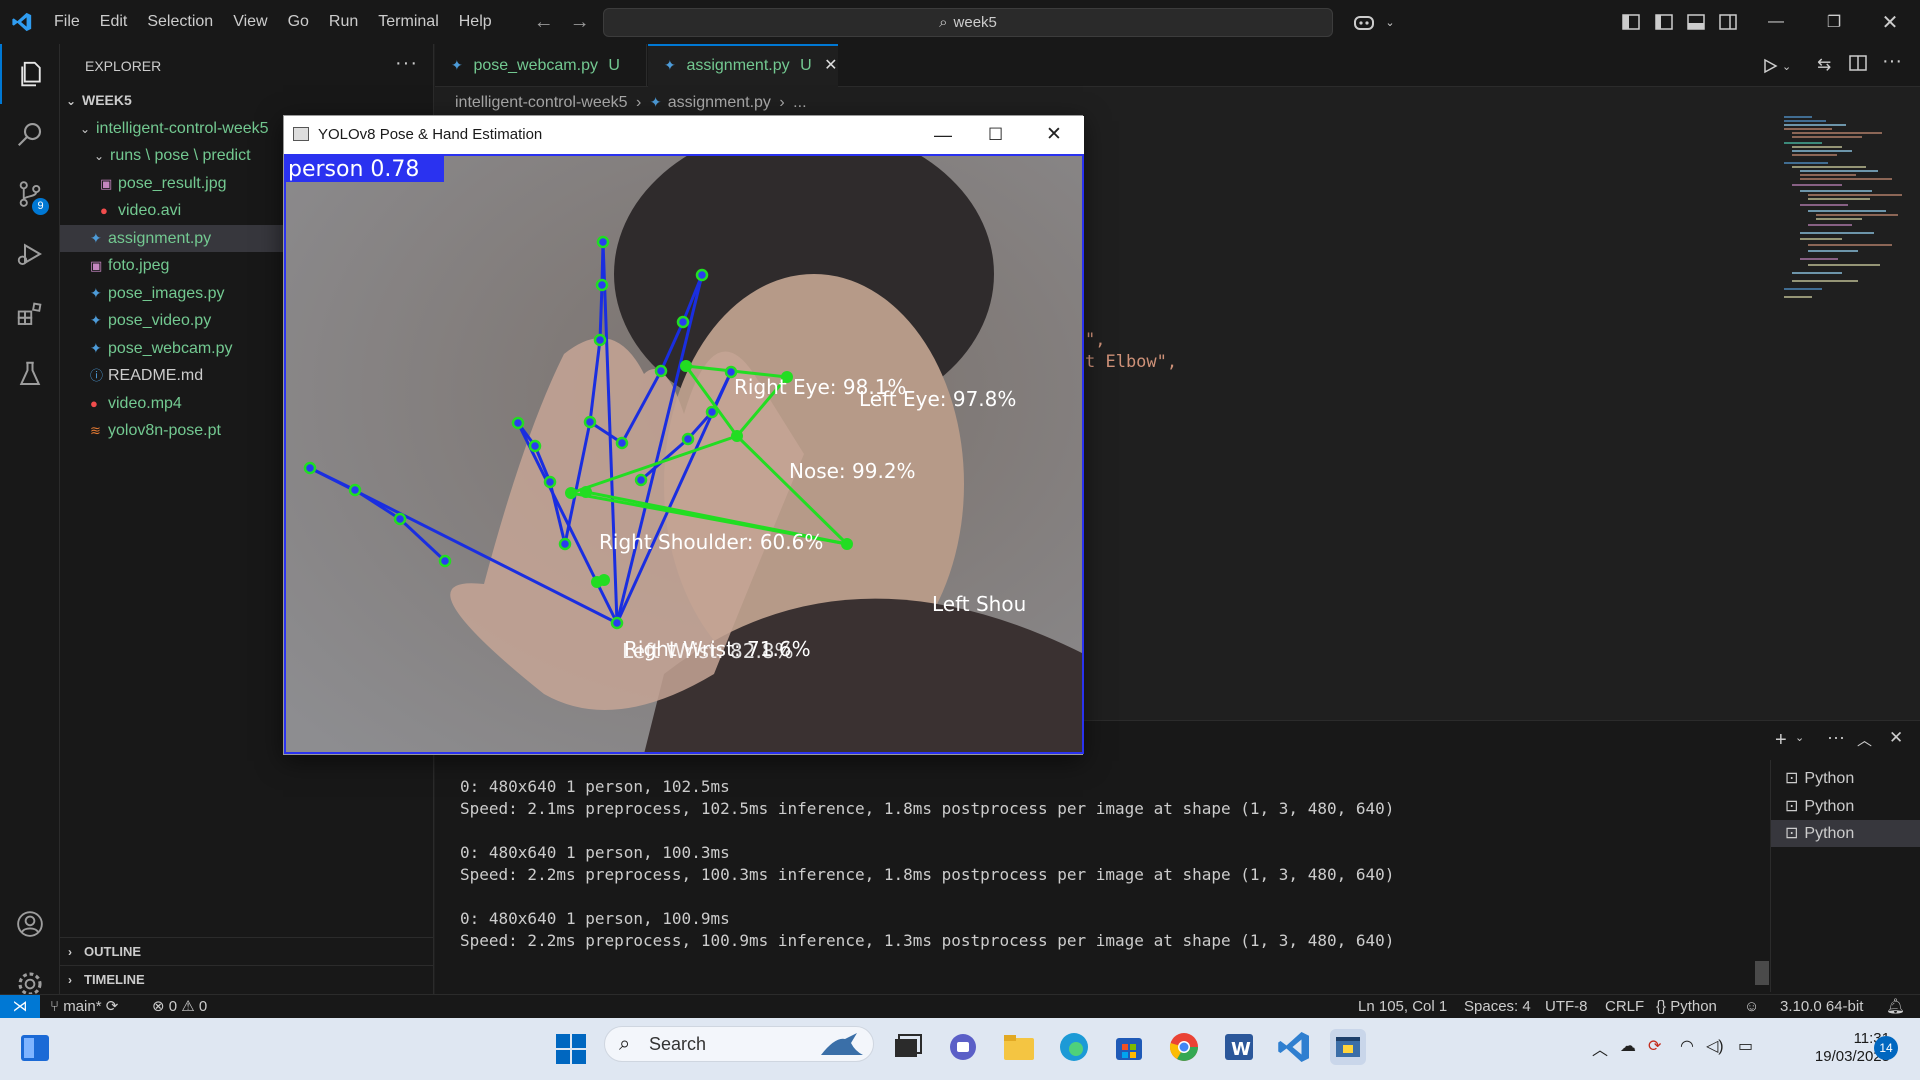 Image resolution: width=1920 pixels, height=1080 pixels. Describe the element at coordinates (1131, 362) in the screenshot. I see `code-fragment: t Elbow",` at that location.